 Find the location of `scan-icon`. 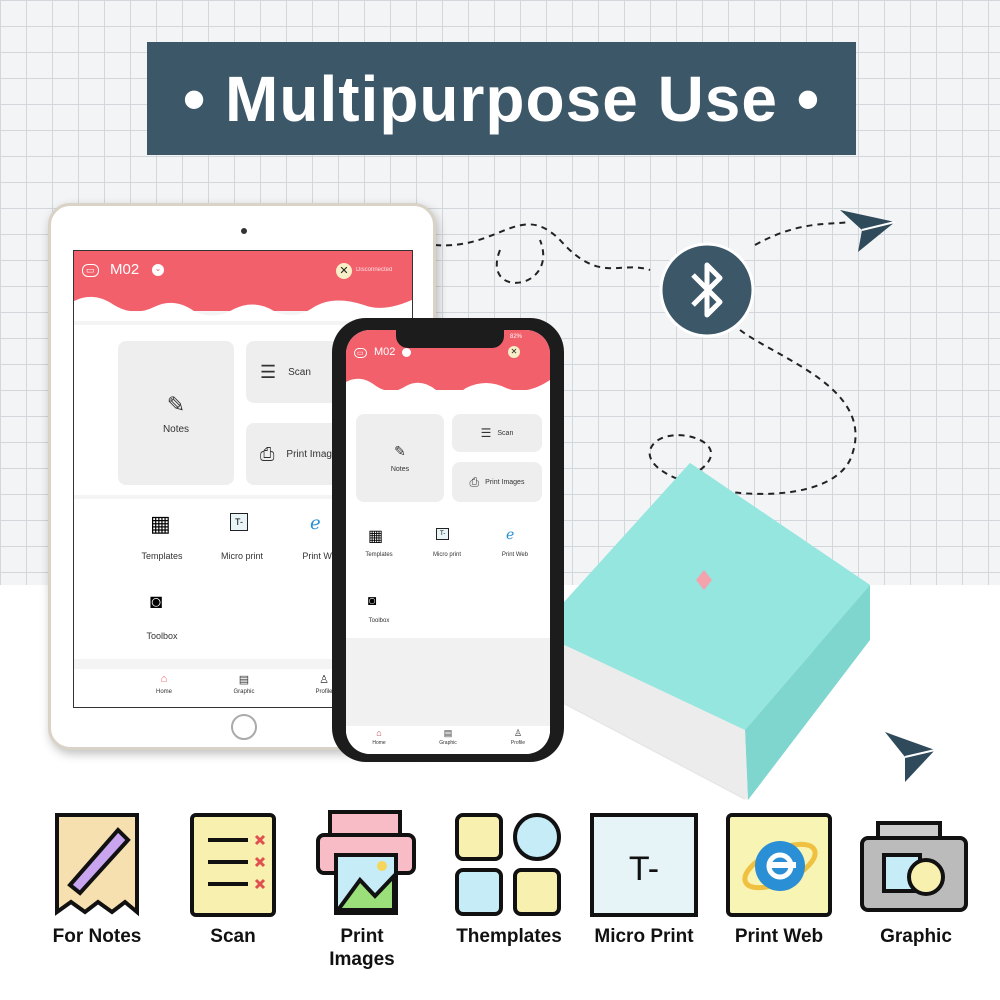

scan-icon is located at coordinates (233, 865).